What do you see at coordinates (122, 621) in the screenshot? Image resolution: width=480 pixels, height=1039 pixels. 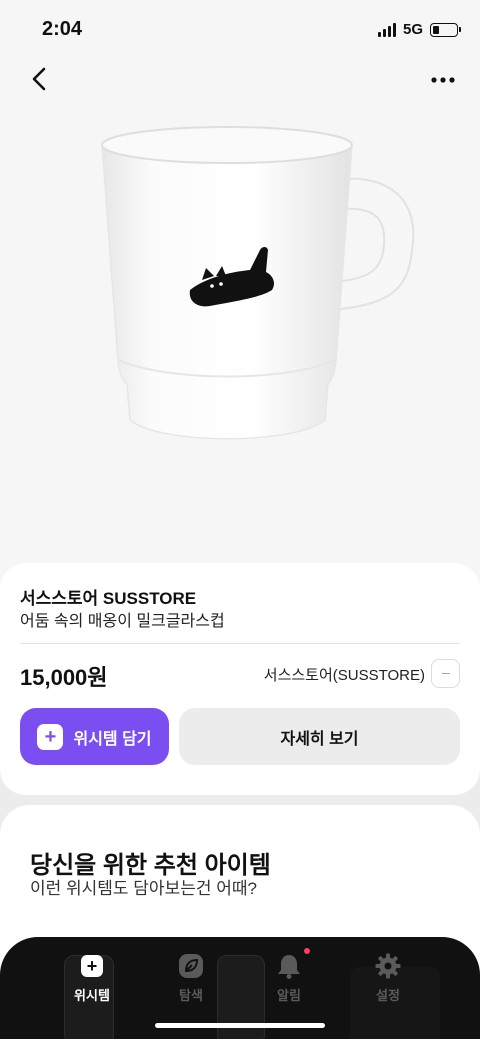 I see `product-name: 어둠 속의 매옹이 밀크글라스컵` at bounding box center [122, 621].